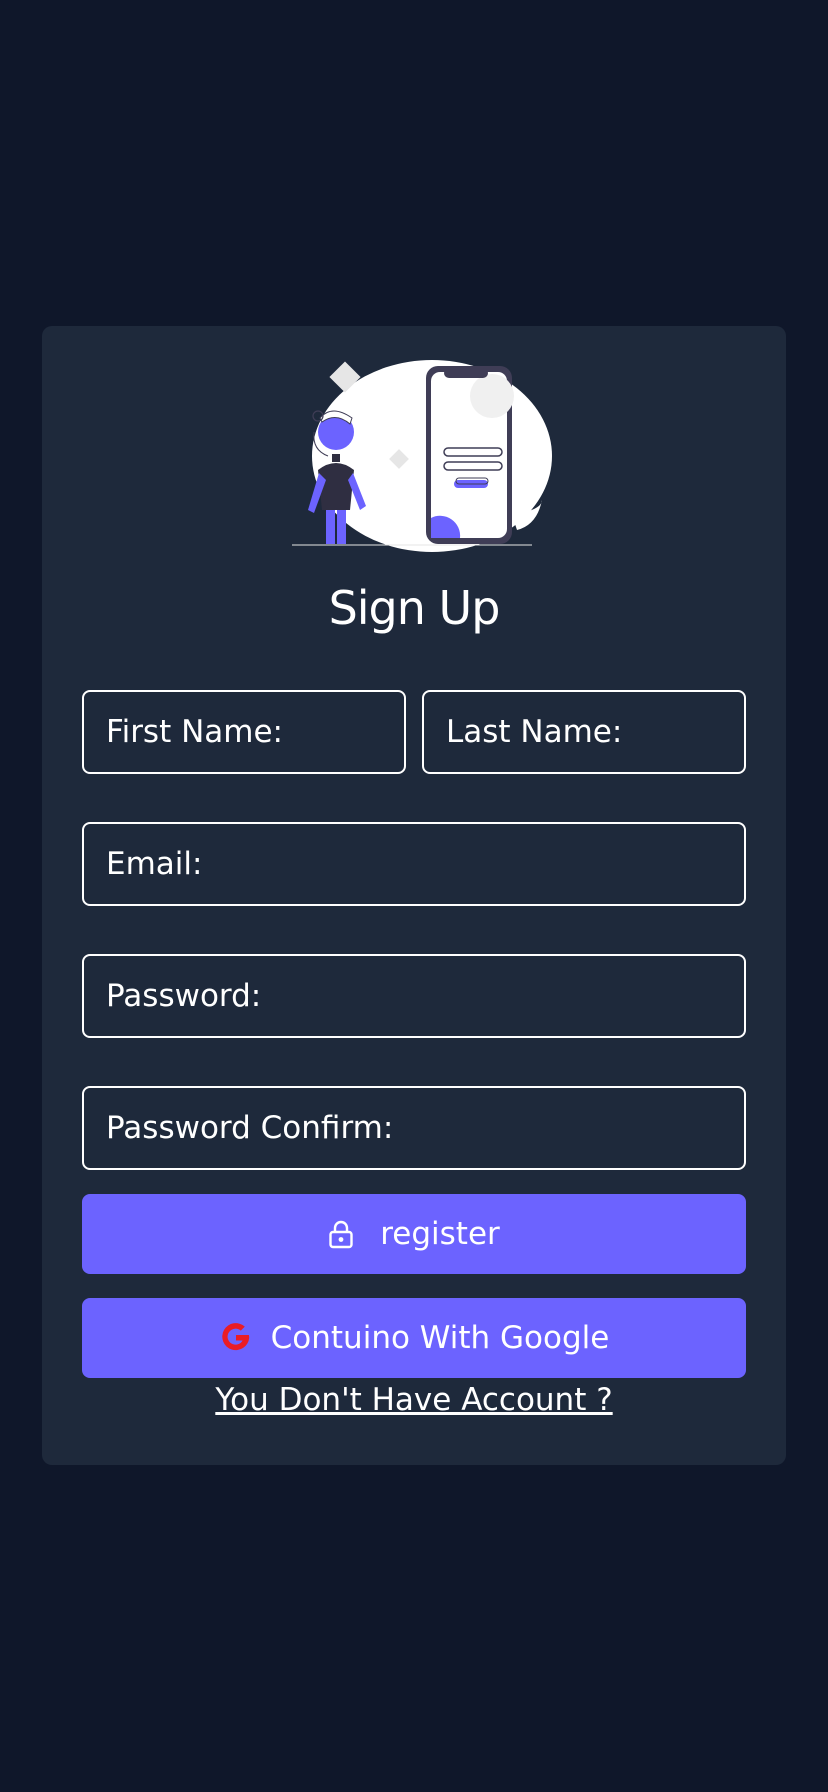  I want to click on register-button: register, so click(414, 1234).